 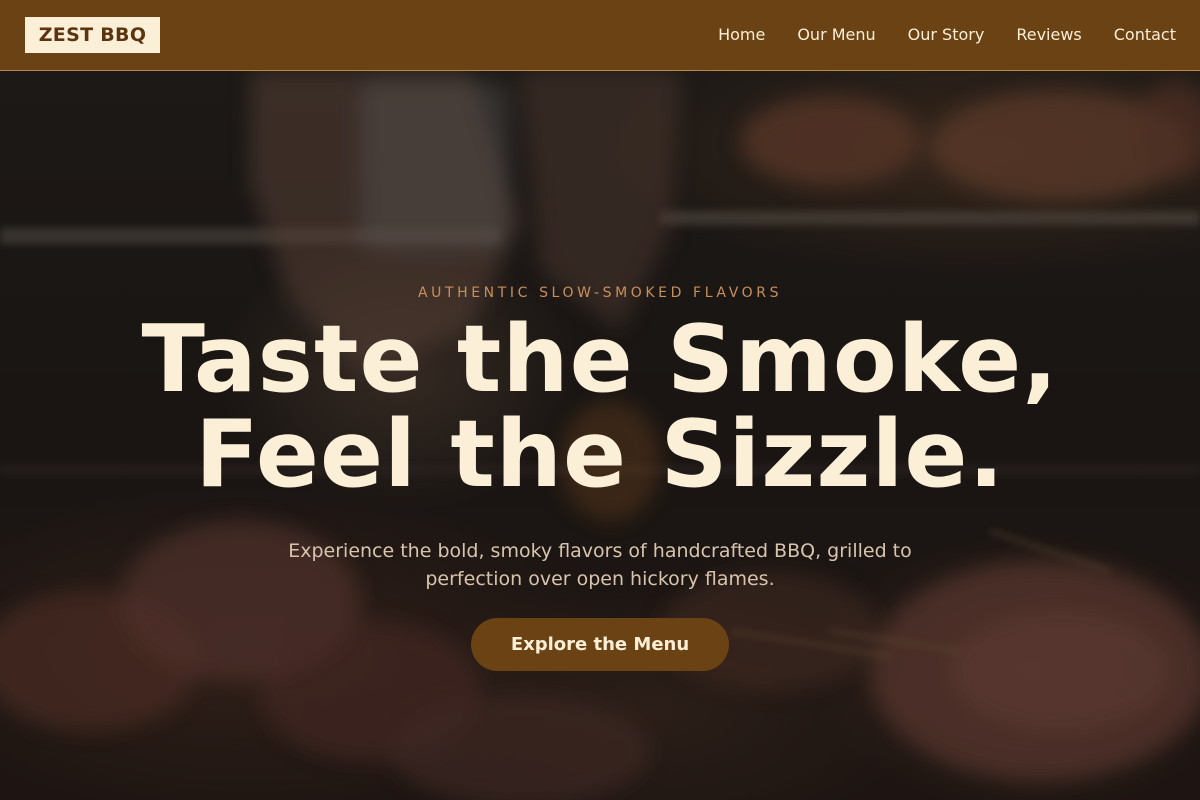 I want to click on nav-link-reviews: Reviews, so click(x=1048, y=35).